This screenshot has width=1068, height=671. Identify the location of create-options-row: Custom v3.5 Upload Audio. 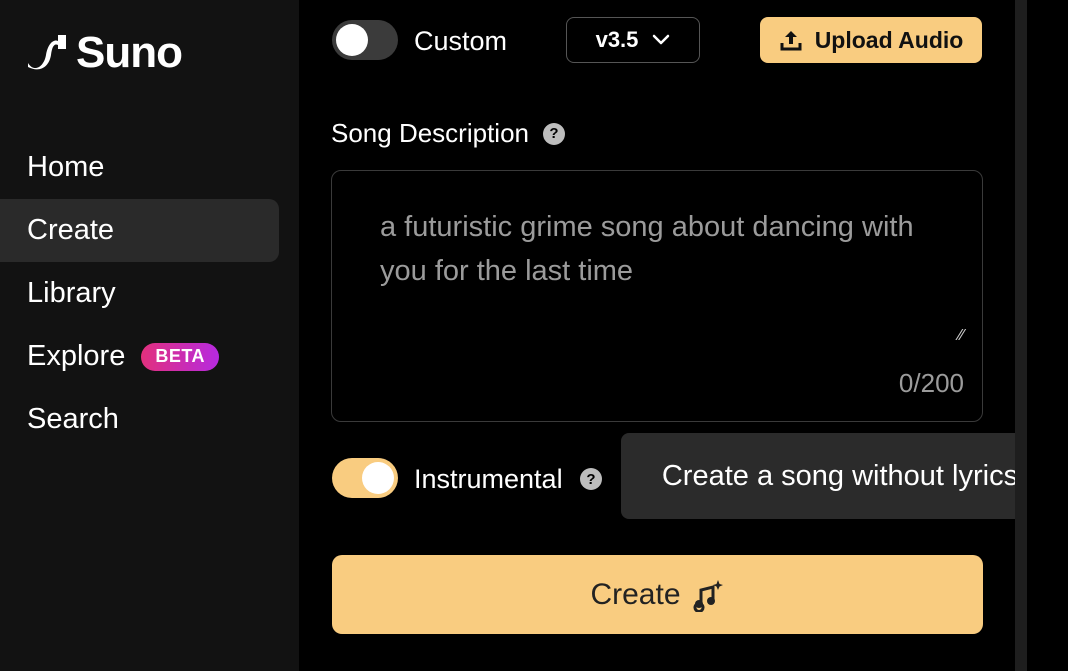
(657, 41).